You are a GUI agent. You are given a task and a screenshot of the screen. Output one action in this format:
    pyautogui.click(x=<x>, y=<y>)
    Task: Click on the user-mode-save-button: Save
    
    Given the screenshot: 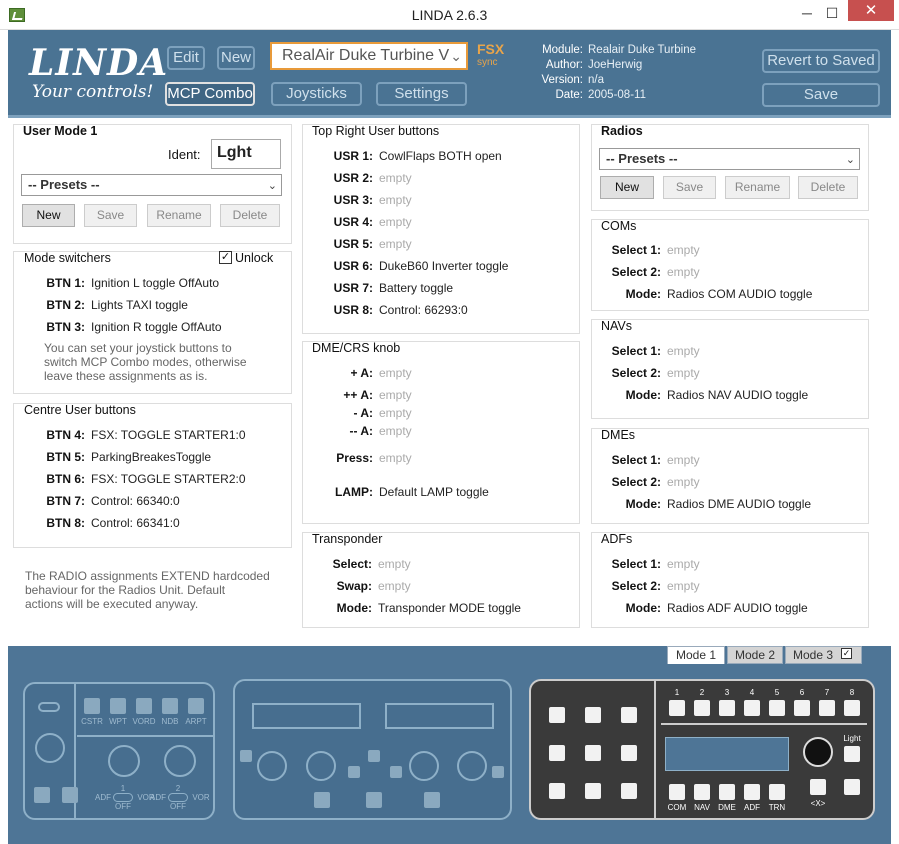 What is the action you would take?
    pyautogui.click(x=110, y=215)
    